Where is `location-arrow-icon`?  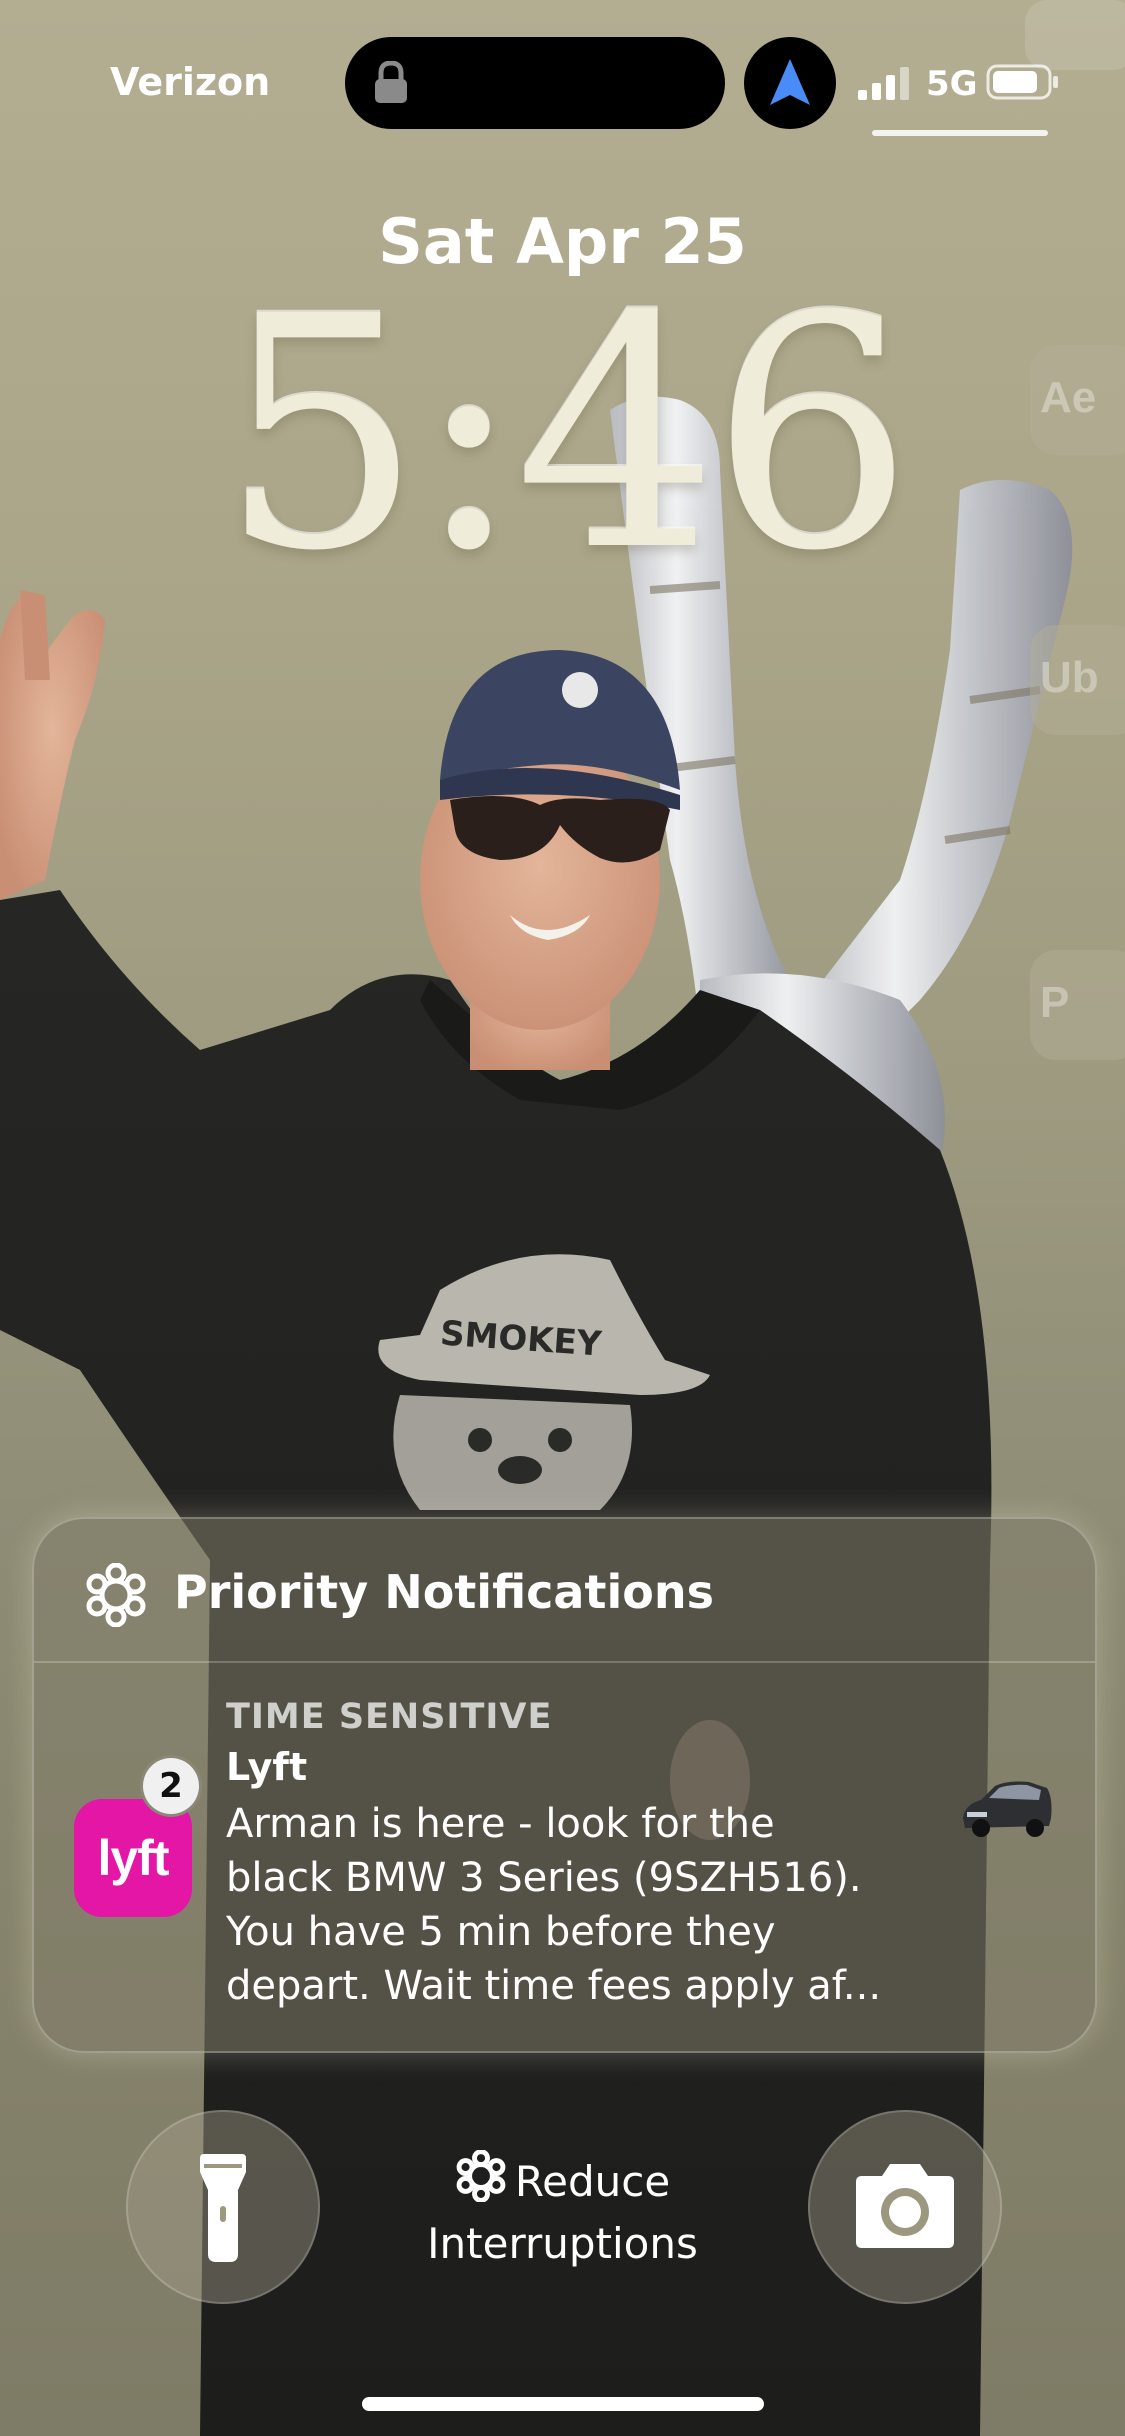 location-arrow-icon is located at coordinates (790, 83).